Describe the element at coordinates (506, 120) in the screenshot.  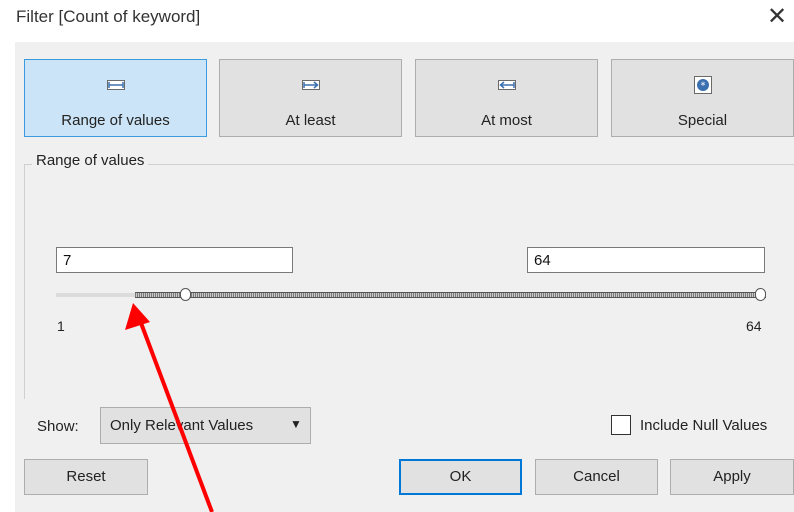
I see `tab-label: At most` at that location.